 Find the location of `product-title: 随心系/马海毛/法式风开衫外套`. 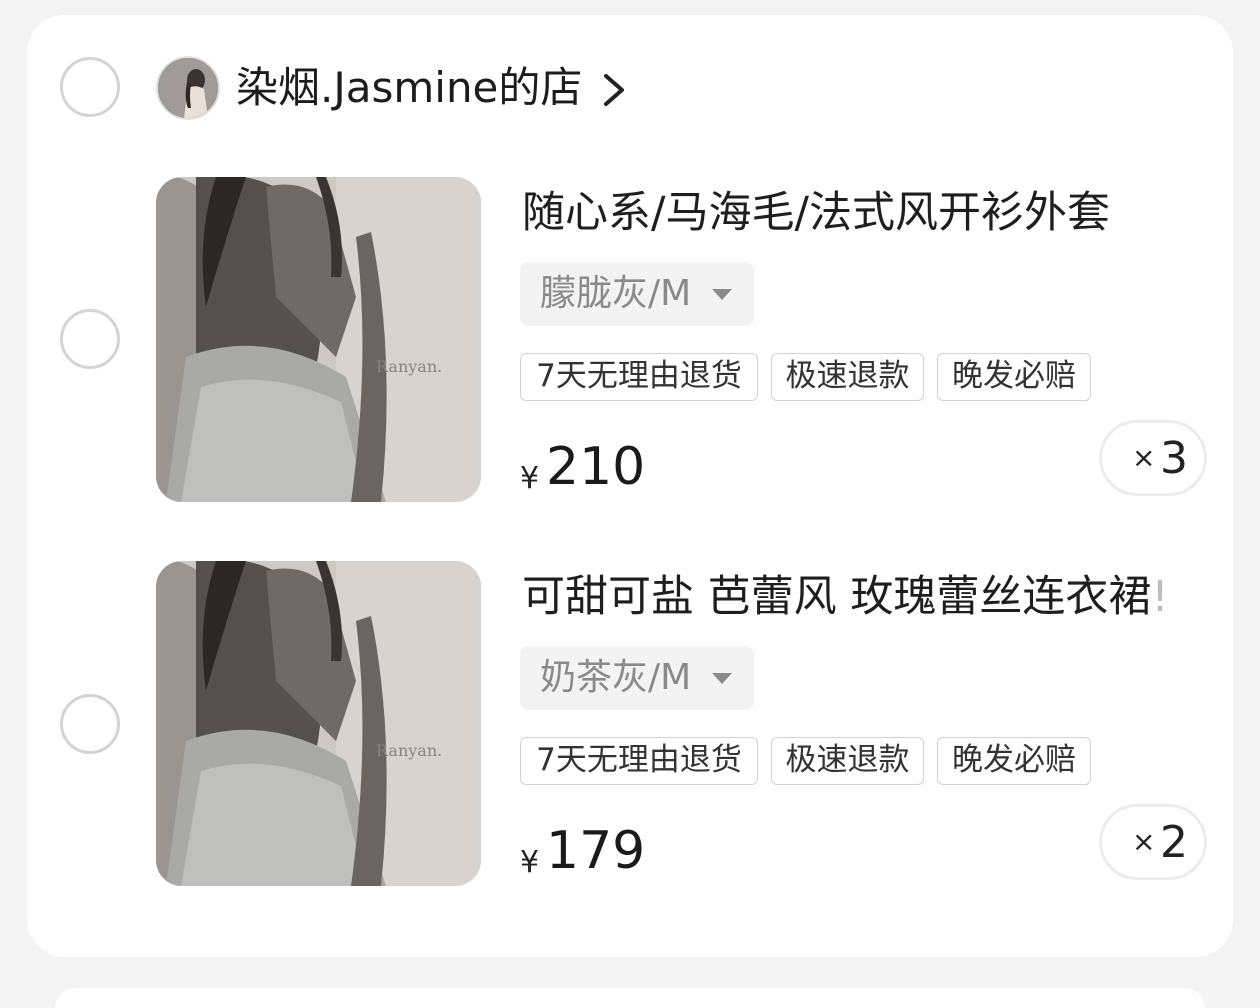

product-title: 随心系/马海毛/法式风开衫外套 is located at coordinates (862, 213).